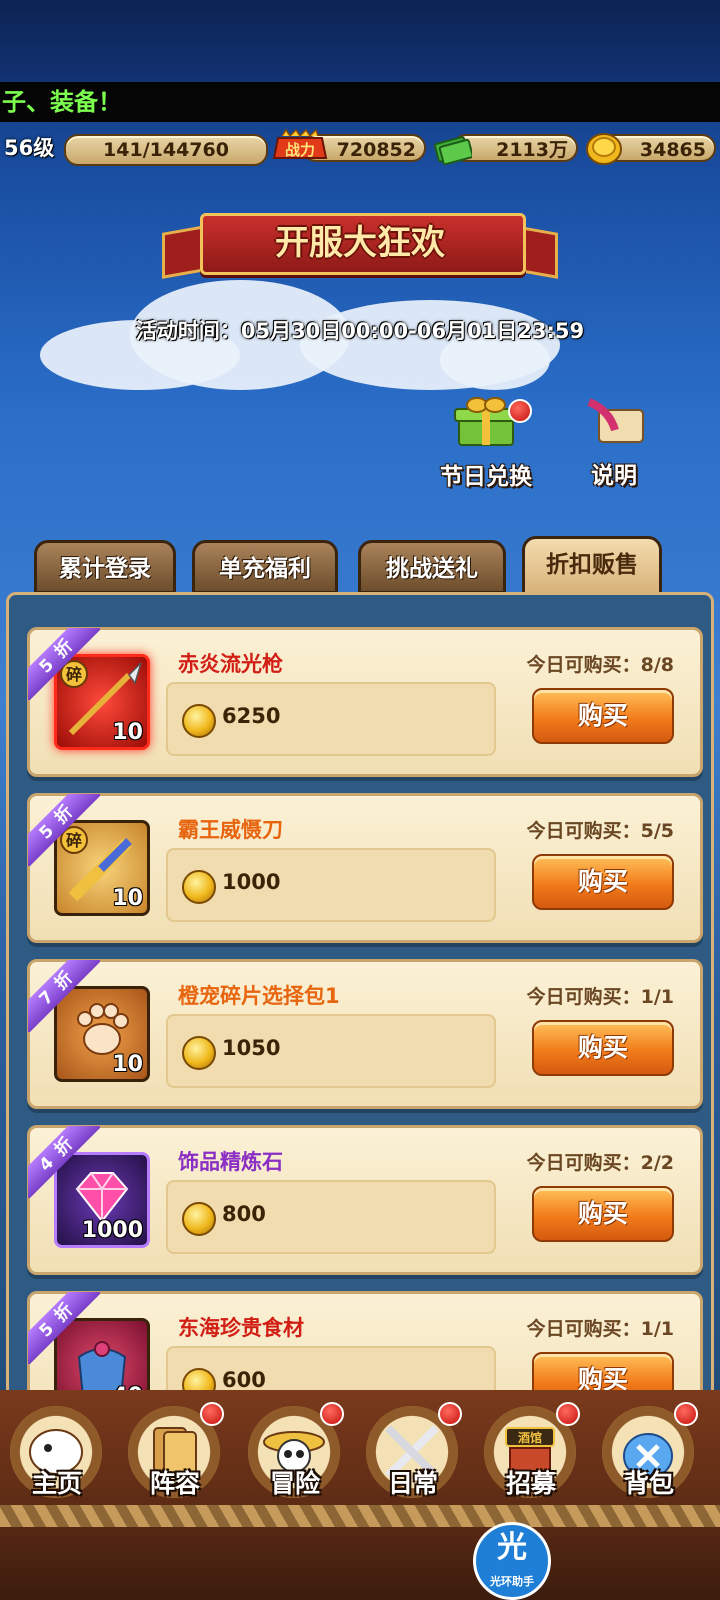  I want to click on festival-exchange-label: 节日兑换, so click(486, 477).